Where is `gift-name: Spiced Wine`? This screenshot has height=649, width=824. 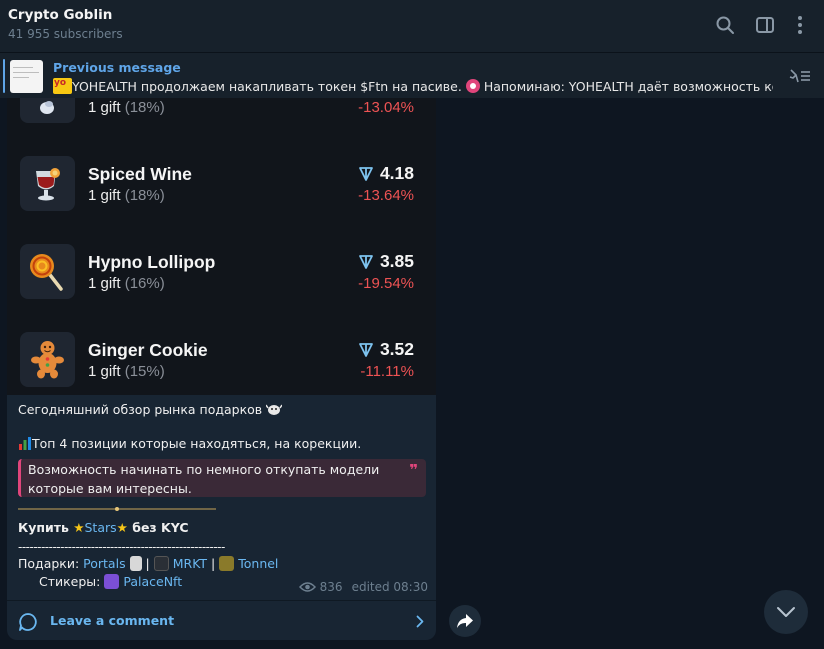
gift-name: Spiced Wine is located at coordinates (140, 174).